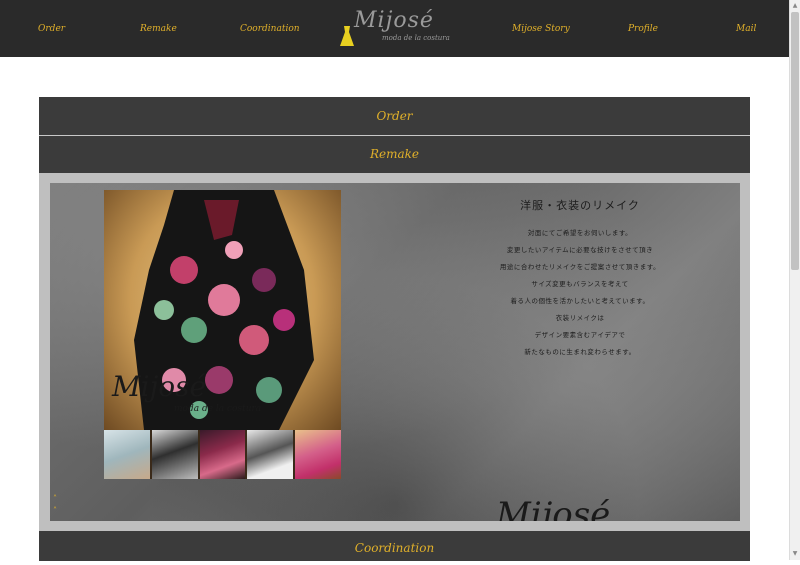 This screenshot has width=800, height=565. What do you see at coordinates (795, 6) in the screenshot?
I see `scroll-up-icon: ▲` at bounding box center [795, 6].